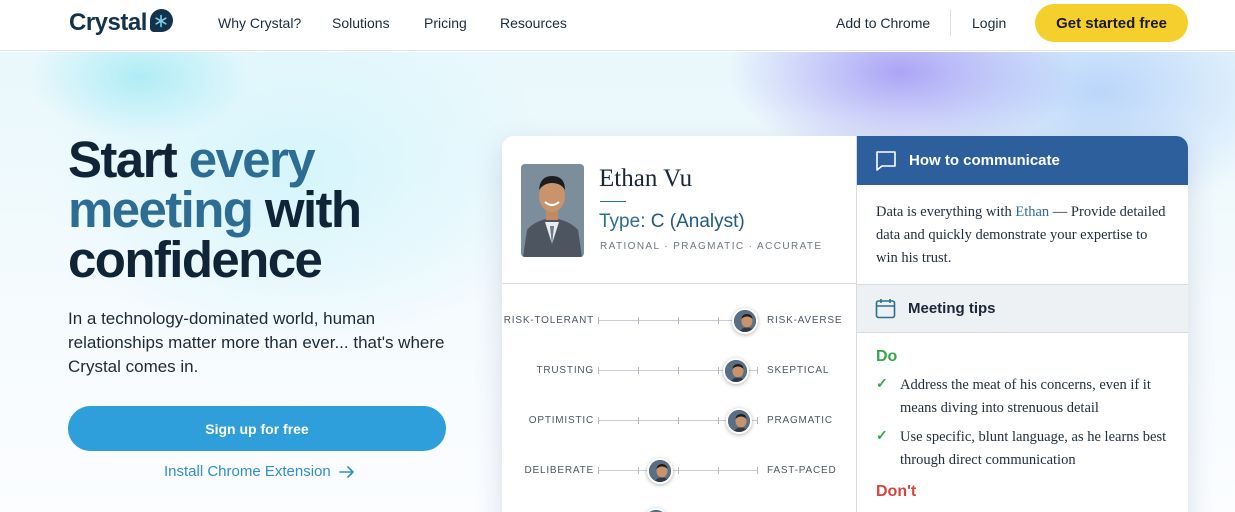 Image resolution: width=1235 pixels, height=512 pixels. What do you see at coordinates (711, 246) in the screenshot?
I see `personality-traits: RATIONAL · PRAGMATIC · ACCURATE` at bounding box center [711, 246].